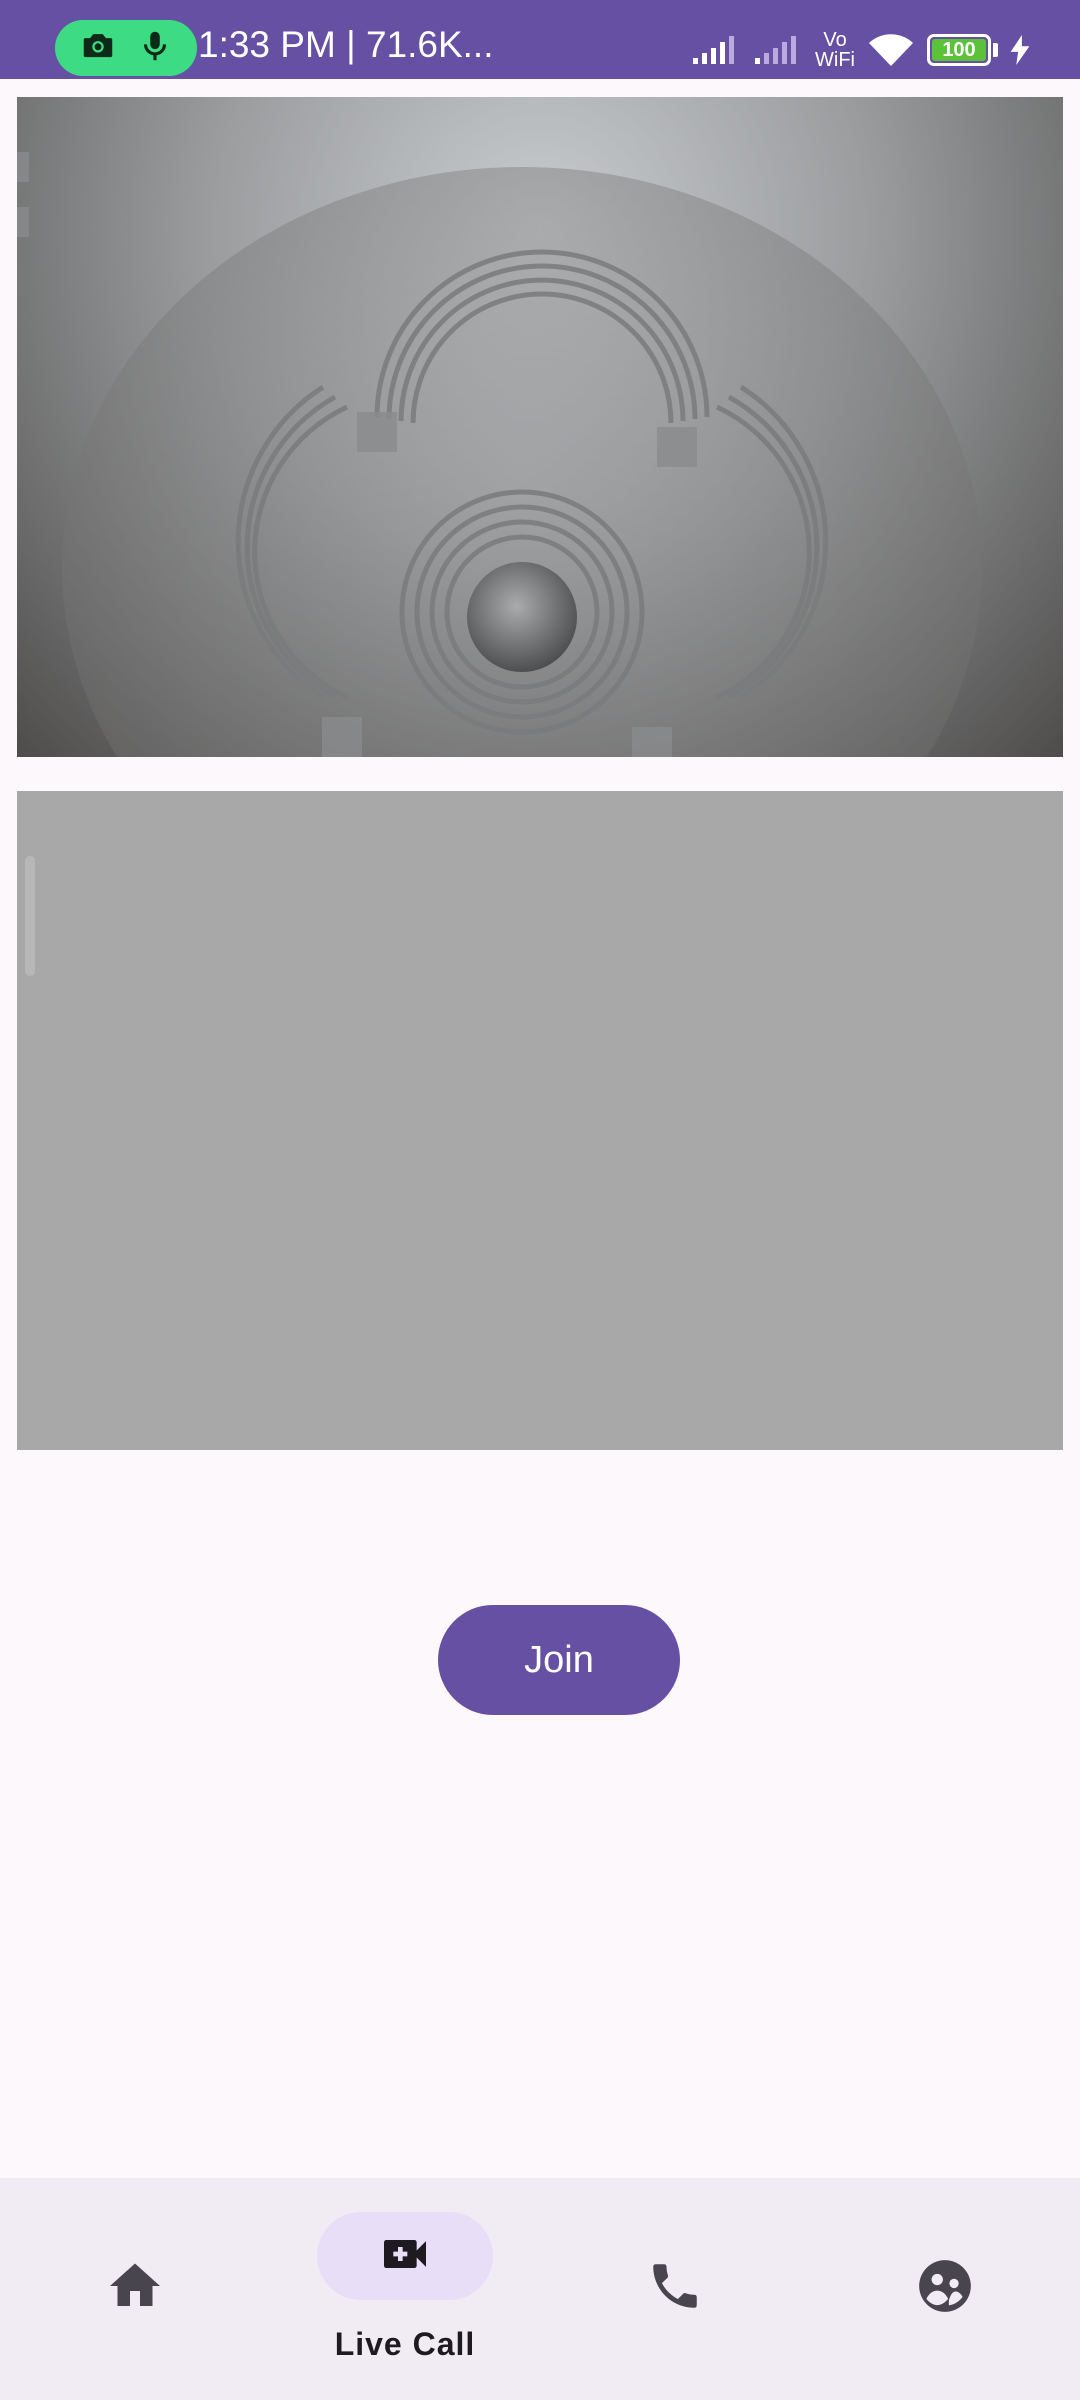  I want to click on recording-indicator, so click(126, 48).